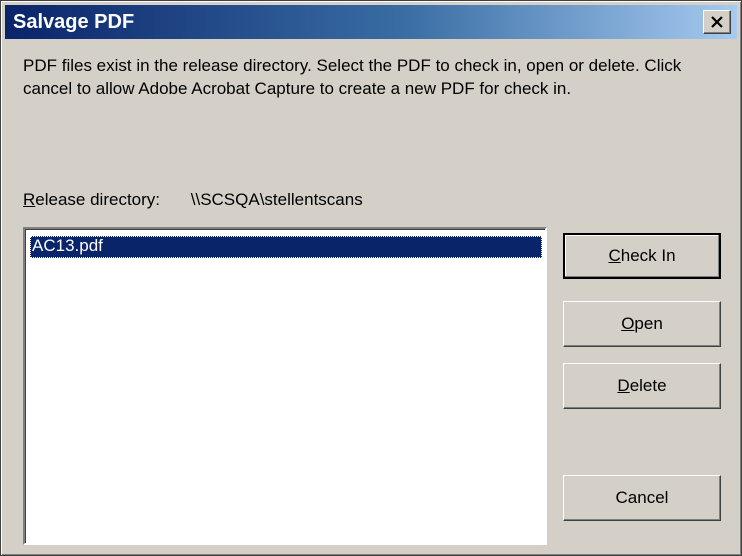 The height and width of the screenshot is (556, 742). I want to click on close-button, so click(717, 22).